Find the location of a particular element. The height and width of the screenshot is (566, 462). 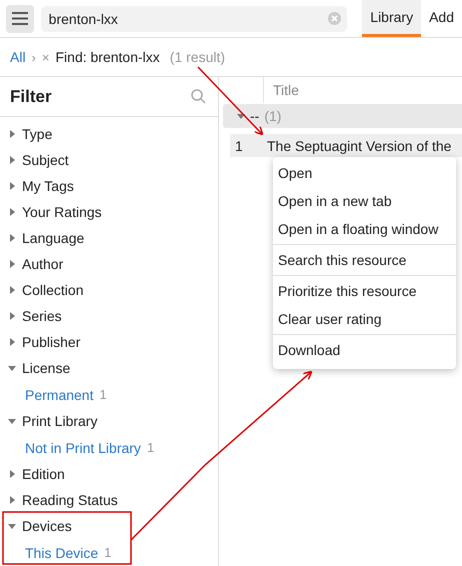

menu-item: Open is located at coordinates (364, 173).